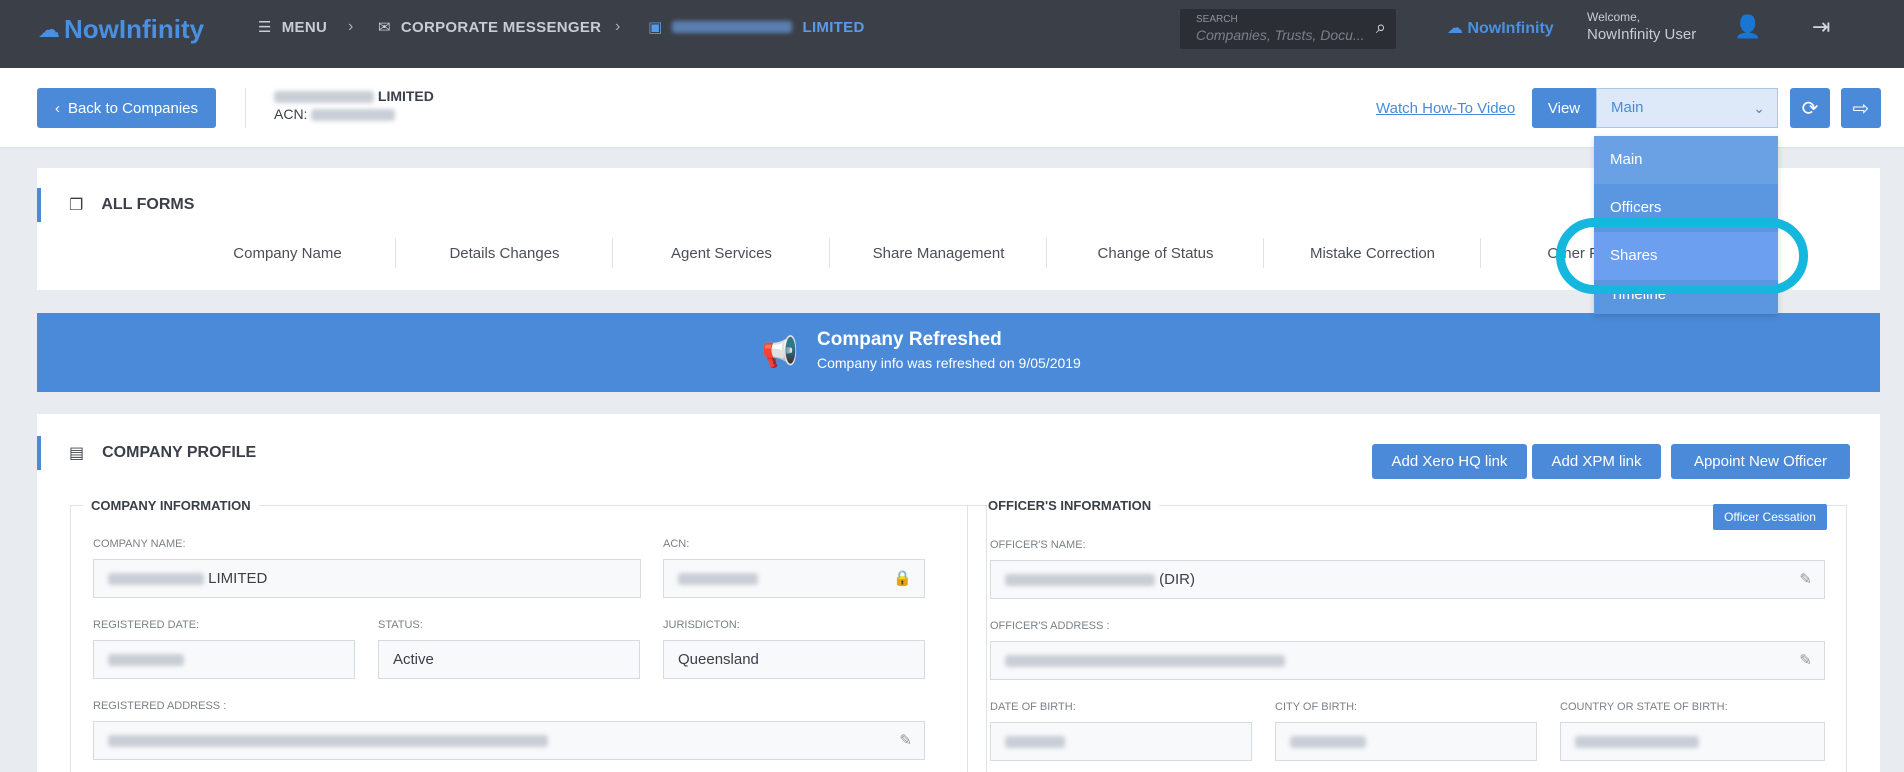 The width and height of the screenshot is (1904, 772). Describe the element at coordinates (224, 659) in the screenshot. I see `registered-date-field` at that location.